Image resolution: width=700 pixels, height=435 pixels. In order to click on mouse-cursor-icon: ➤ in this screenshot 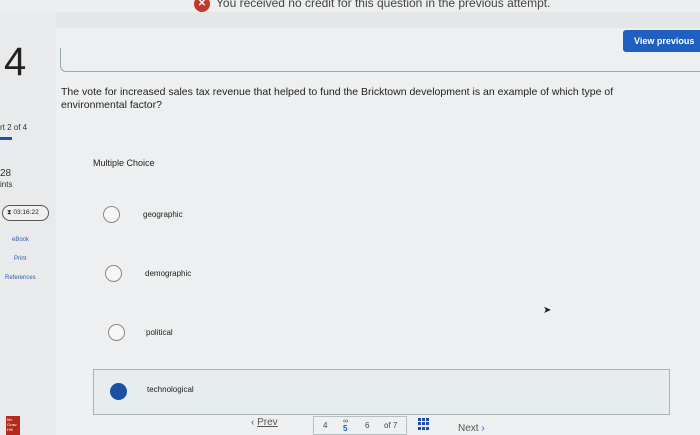, I will do `click(547, 310)`.